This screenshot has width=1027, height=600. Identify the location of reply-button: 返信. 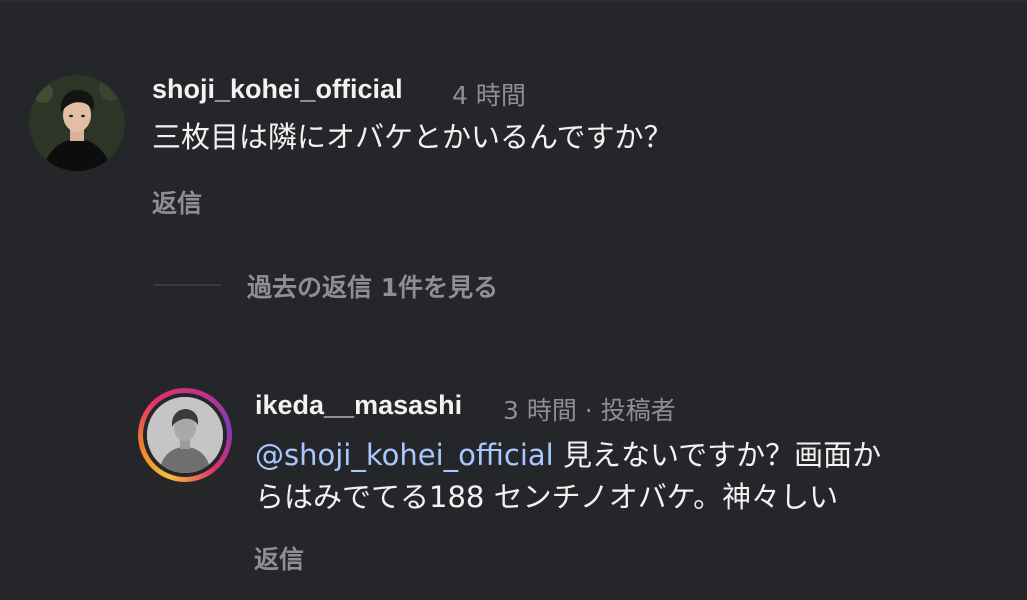
(279, 558).